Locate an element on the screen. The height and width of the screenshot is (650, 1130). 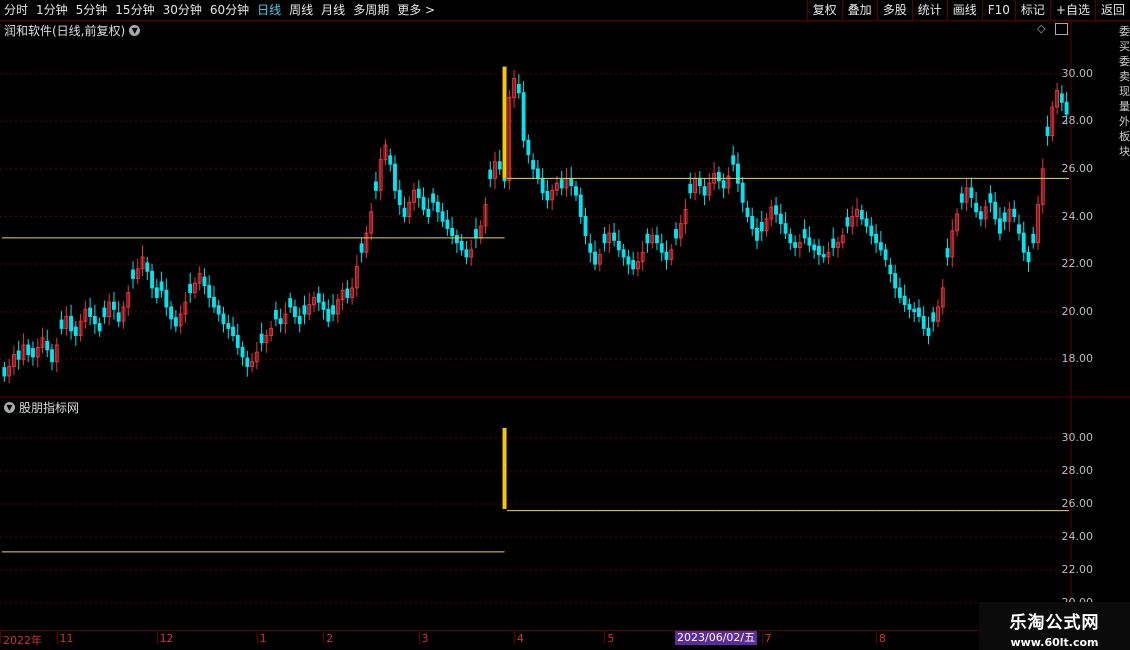
main-chart-name: 润和软件(日线,前复权) is located at coordinates (65, 31).